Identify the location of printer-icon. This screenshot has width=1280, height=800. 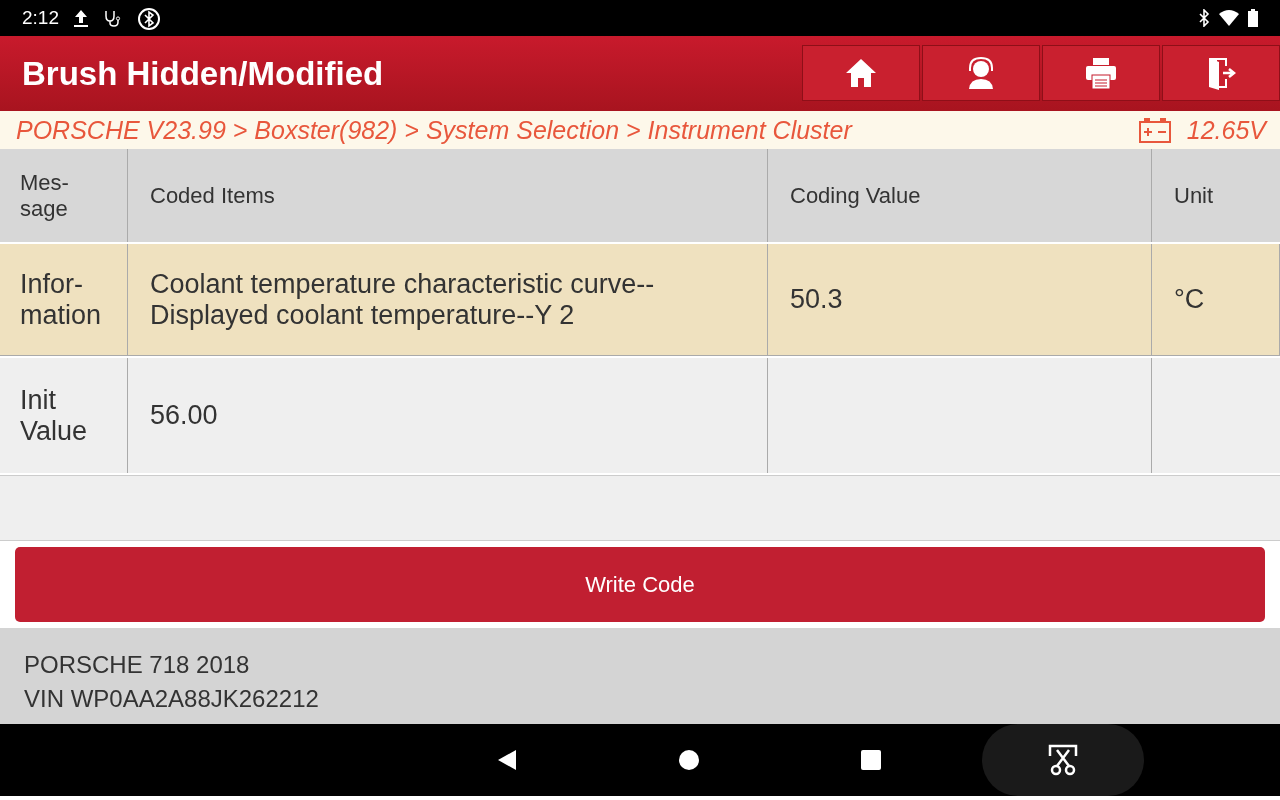
(1101, 73).